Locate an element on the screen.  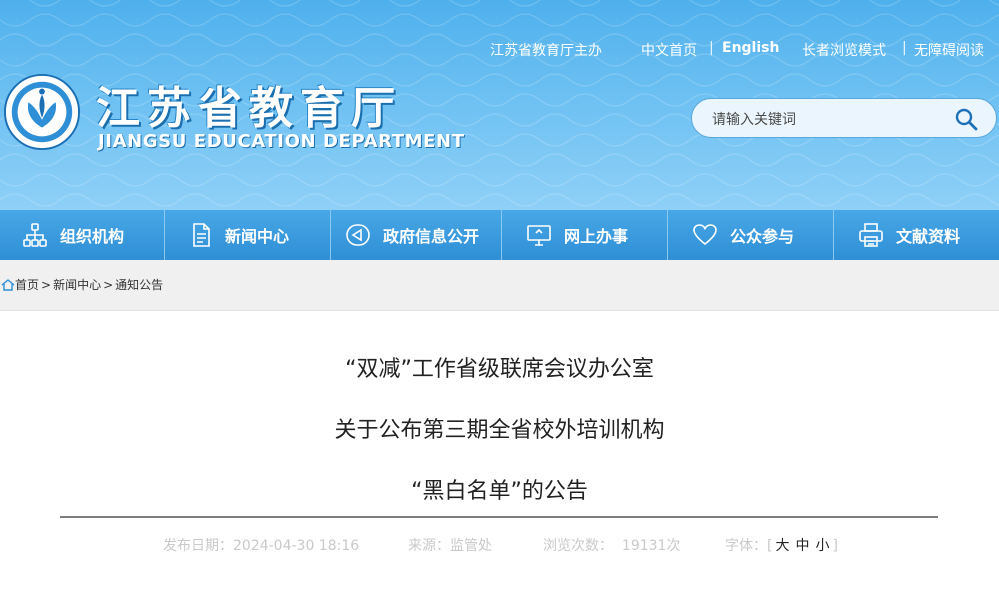
nav-item-online-services: 网上办事 is located at coordinates (577, 235).